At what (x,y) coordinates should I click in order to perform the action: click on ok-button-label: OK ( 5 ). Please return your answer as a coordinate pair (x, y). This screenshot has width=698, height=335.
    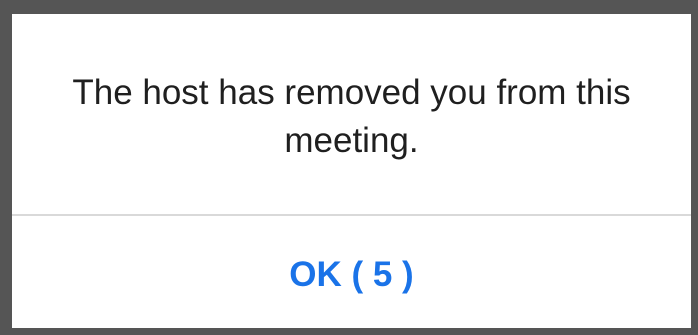
    Looking at the image, I should click on (351, 274).